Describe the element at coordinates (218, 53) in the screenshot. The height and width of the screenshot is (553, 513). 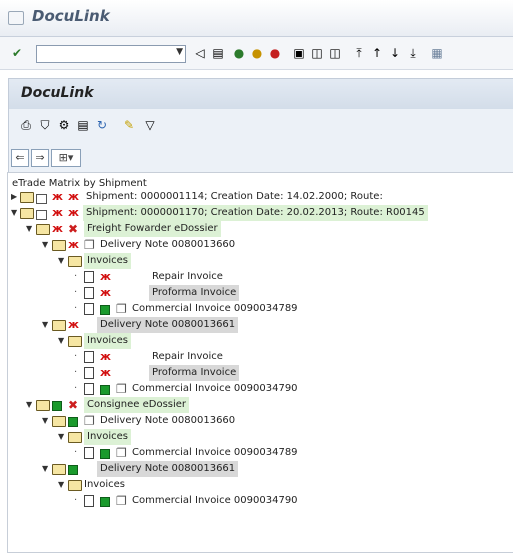
I see `save-icon: ▤` at that location.